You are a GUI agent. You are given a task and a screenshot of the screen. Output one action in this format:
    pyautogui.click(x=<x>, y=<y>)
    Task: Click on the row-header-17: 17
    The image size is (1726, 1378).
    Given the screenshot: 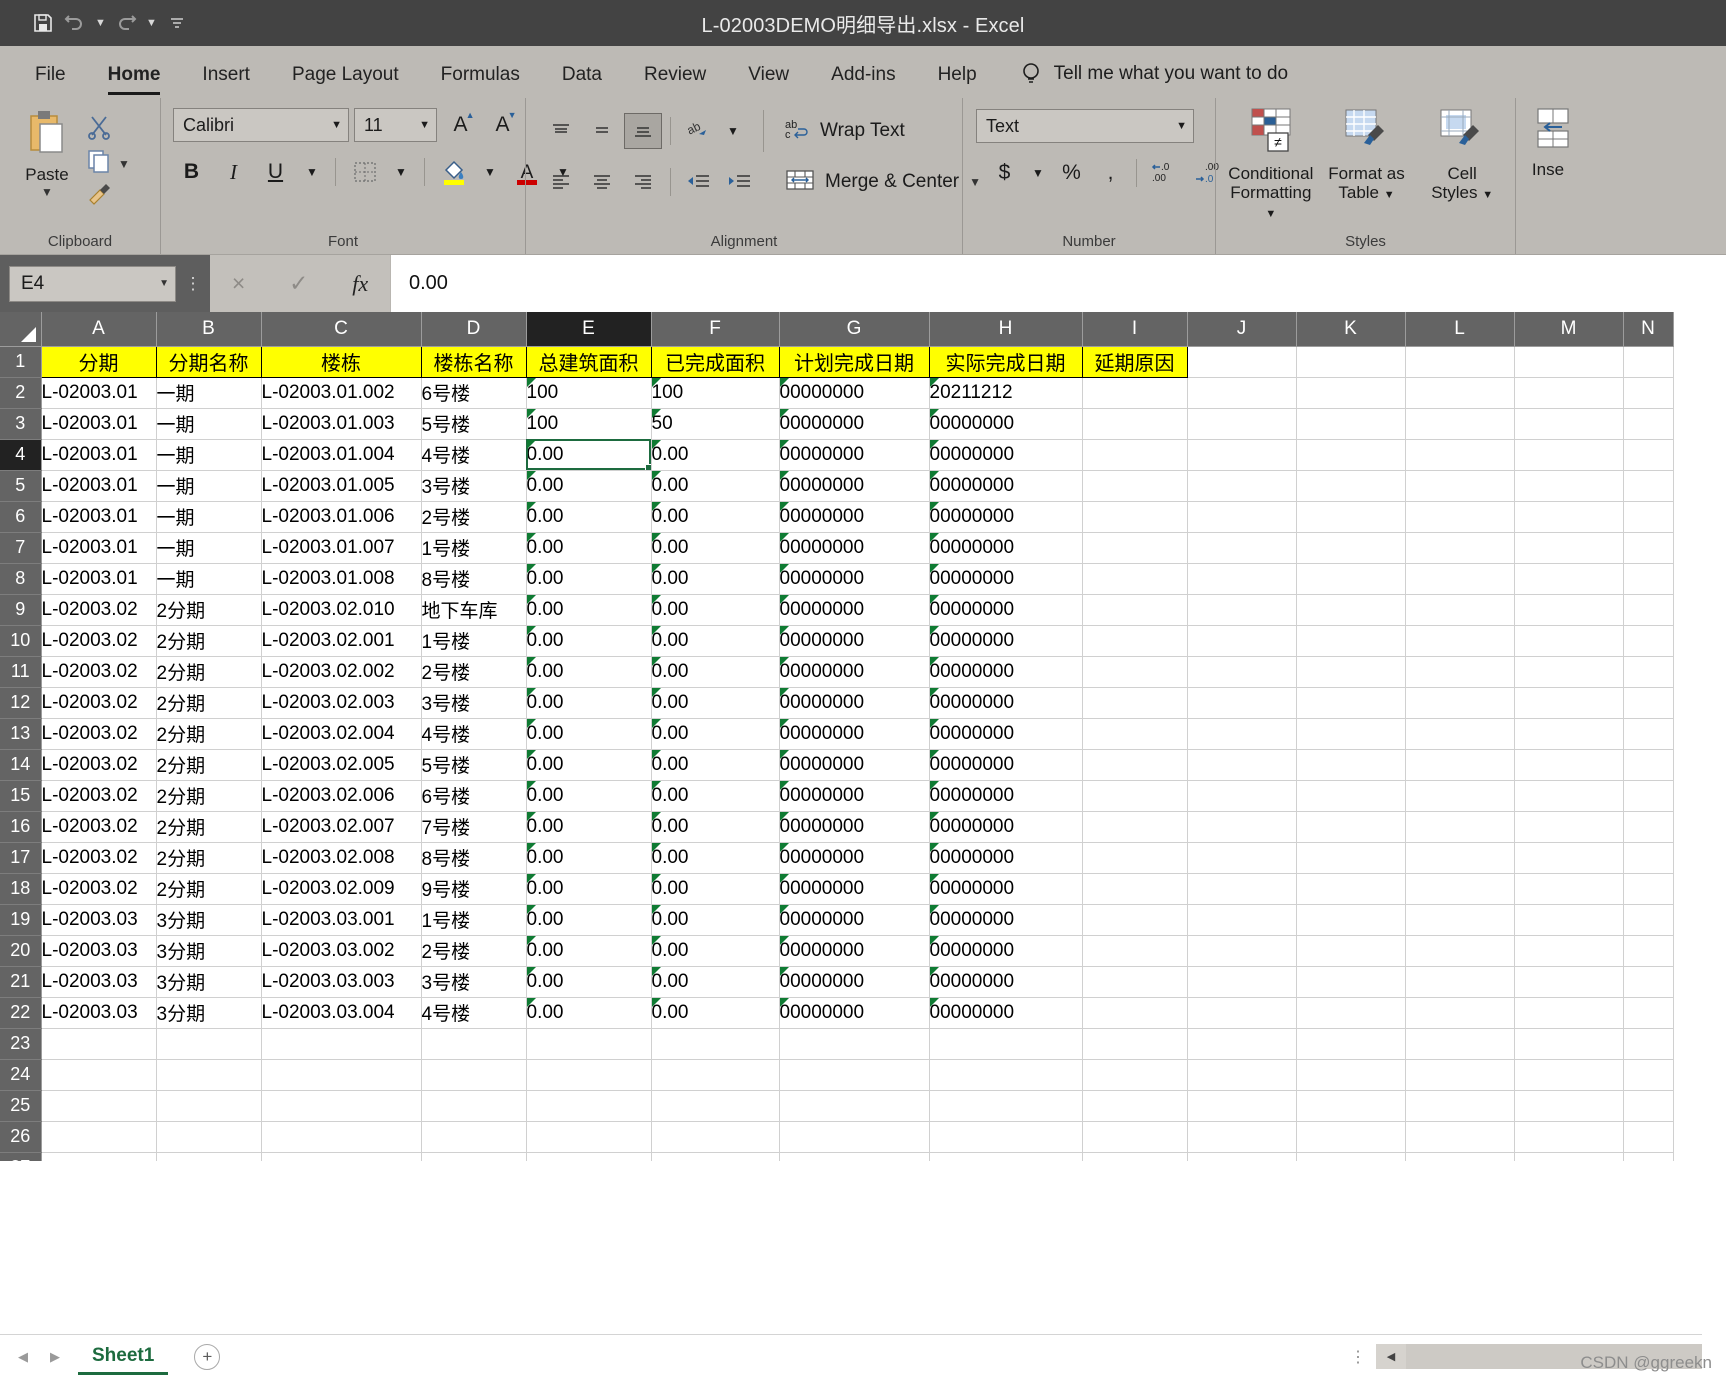 What is the action you would take?
    pyautogui.click(x=21, y=858)
    